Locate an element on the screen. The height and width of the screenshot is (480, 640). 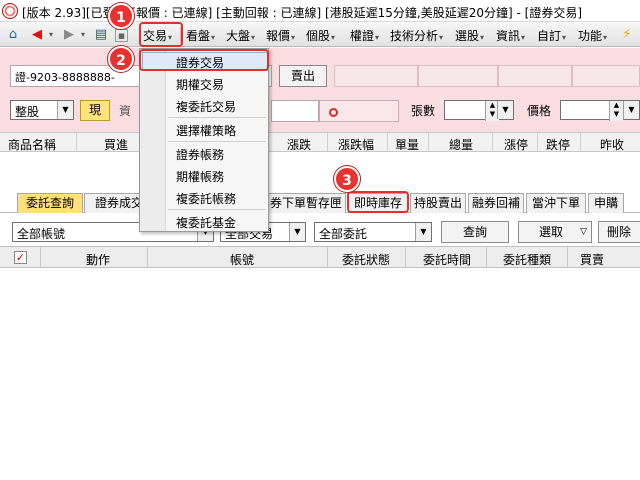
stock-code-field is located at coordinates (295, 111).